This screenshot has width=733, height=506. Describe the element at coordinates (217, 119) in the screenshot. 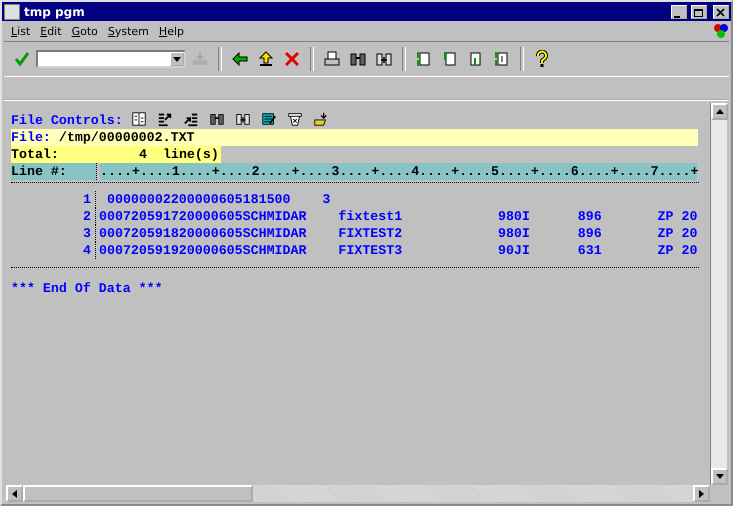

I see `binoculars-icon` at that location.